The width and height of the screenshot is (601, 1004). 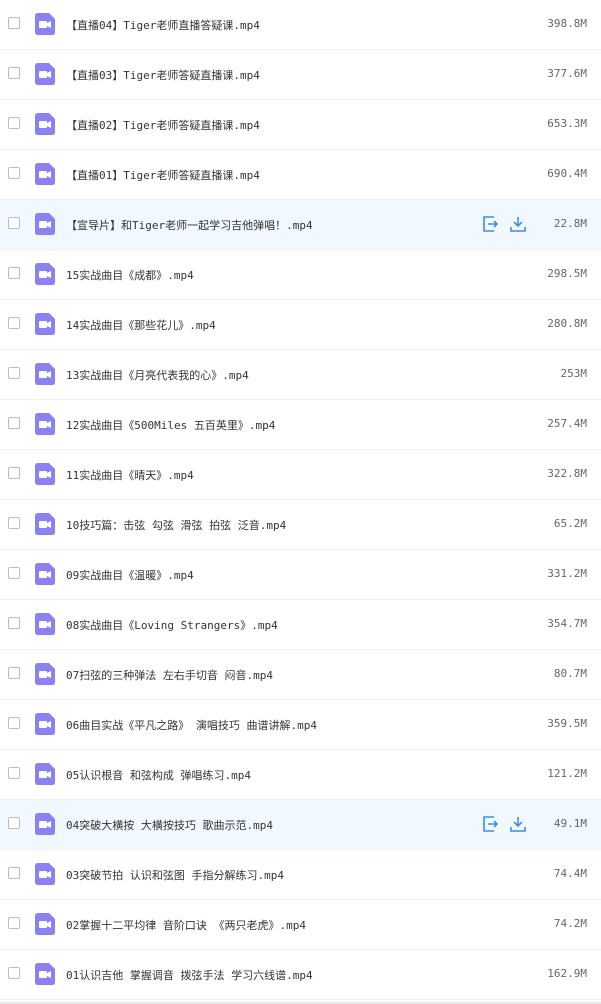 I want to click on file-name: 06曲目实战《平凡之路》 演唱技巧 曲谱讲解.mp4, so click(x=191, y=725).